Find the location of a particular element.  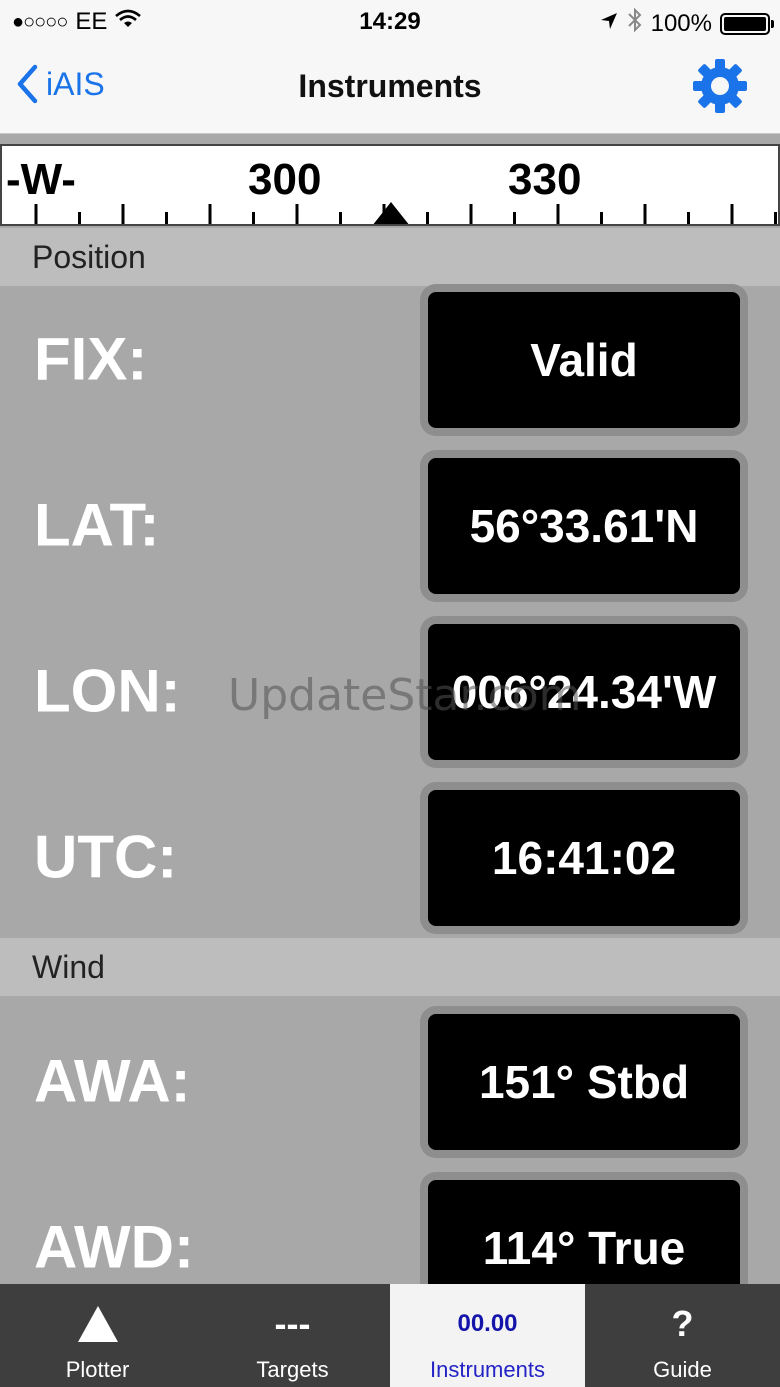

utc-label: UTC: is located at coordinates (106, 857).